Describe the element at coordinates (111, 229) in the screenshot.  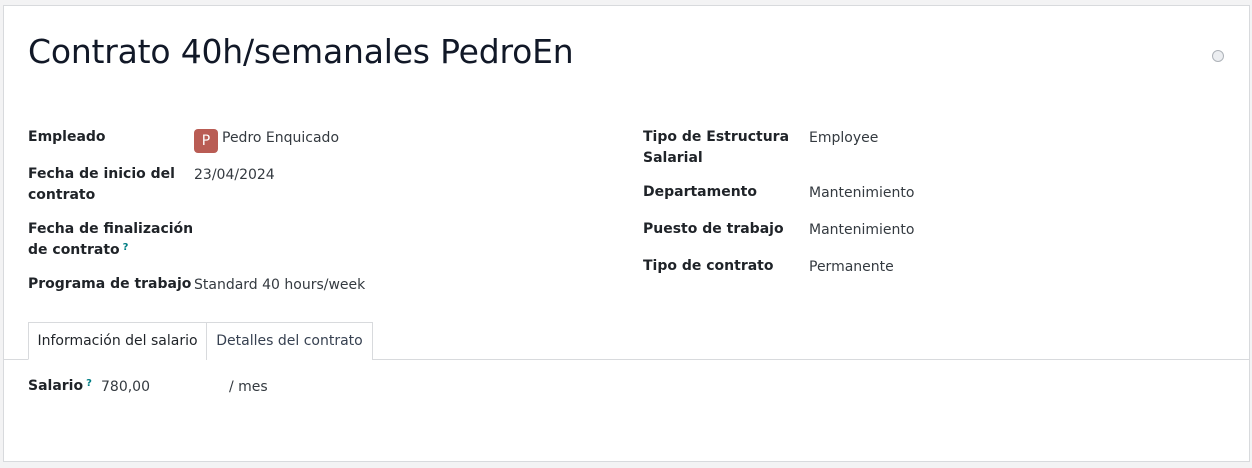
I see `end-date-label-line1: Fecha de finalización` at that location.